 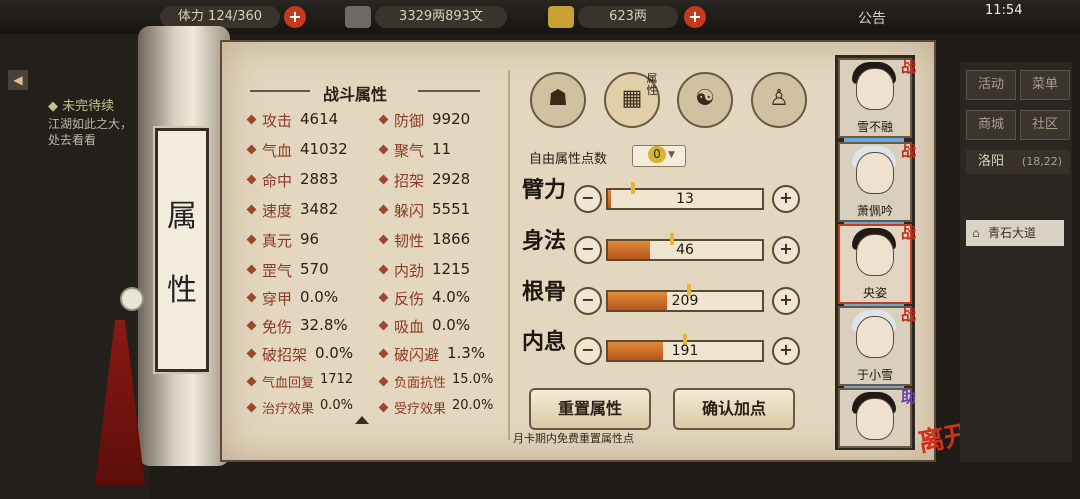 What do you see at coordinates (544, 190) in the screenshot?
I see `attribute-name: 臂力` at bounding box center [544, 190].